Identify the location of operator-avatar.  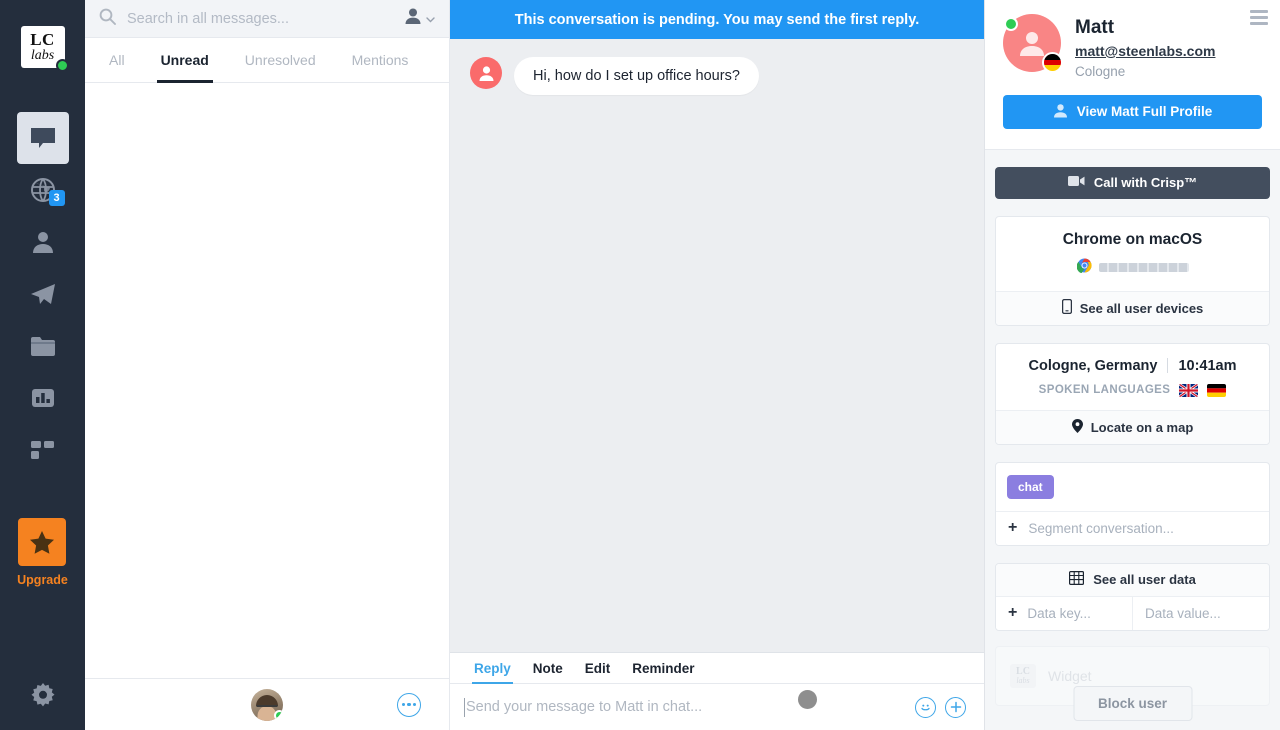
(267, 704).